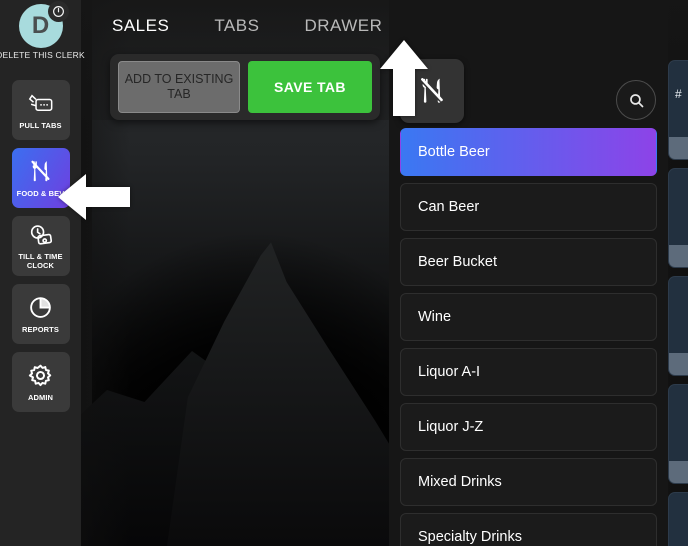 Image resolution: width=688 pixels, height=546 pixels. What do you see at coordinates (40, 261) in the screenshot?
I see `sidebar-item-label: TILL & TIME CLOCK` at bounding box center [40, 261].